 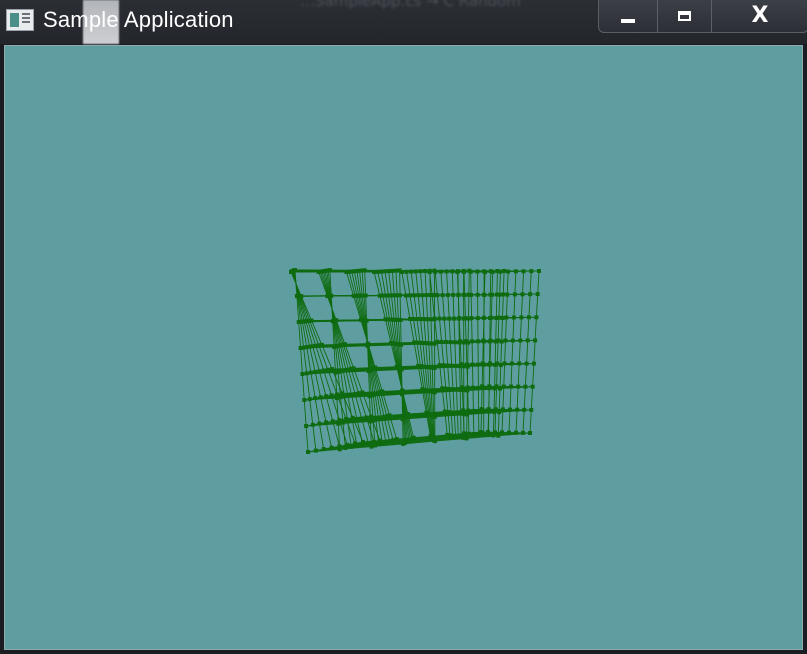 I want to click on maximize-button, so click(x=685, y=16).